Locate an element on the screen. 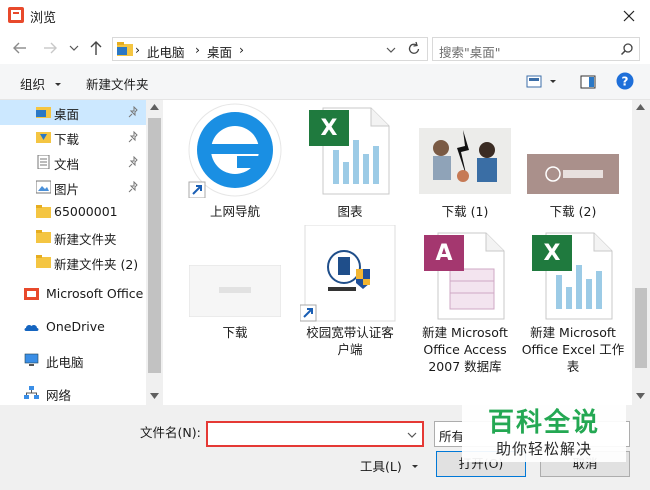 This screenshot has height=490, width=650. sidebar-item-folder-65000001: 65000001 is located at coordinates (73, 212).